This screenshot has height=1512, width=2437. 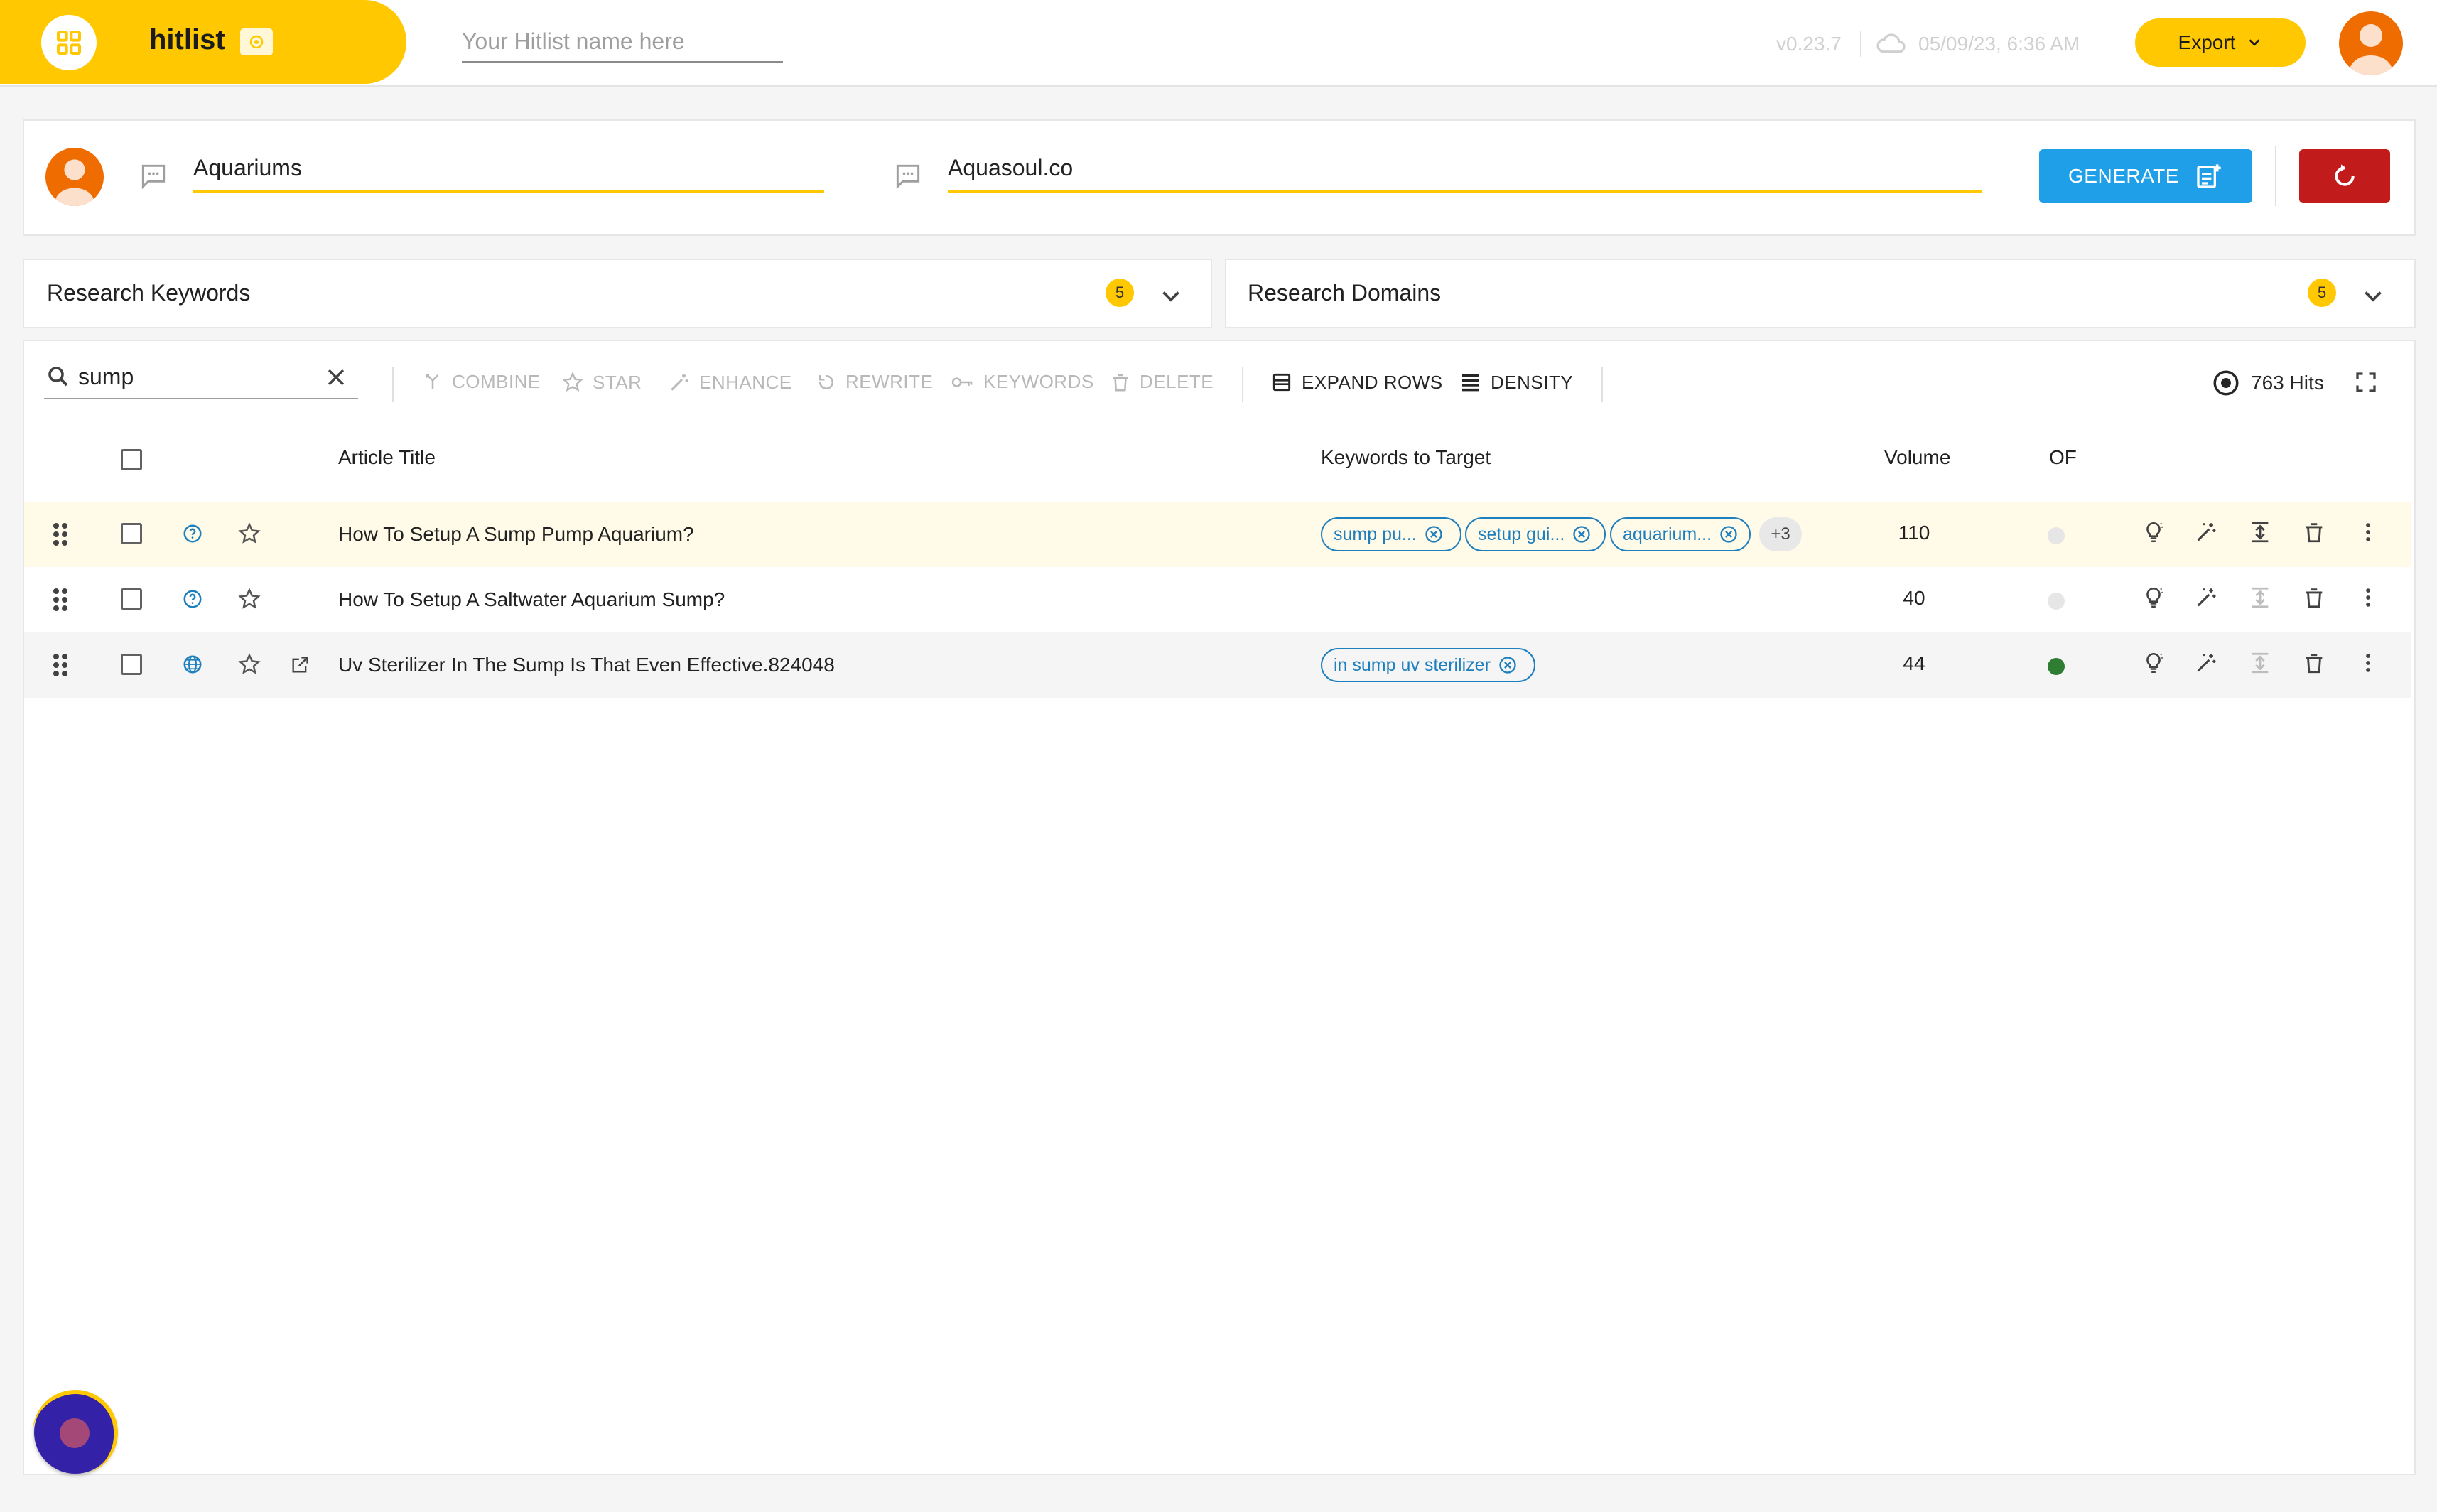 I want to click on column-header-of: OF, so click(x=2063, y=457).